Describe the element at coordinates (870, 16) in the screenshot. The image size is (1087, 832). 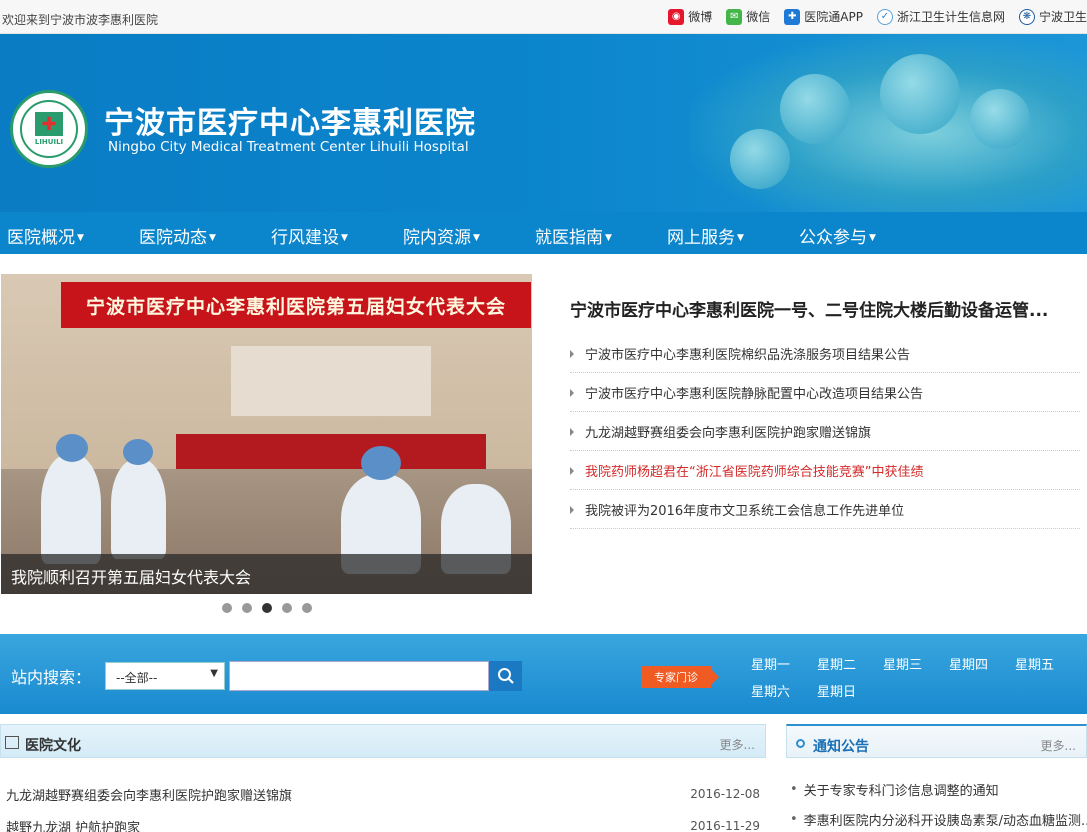
I see `top-links: ◉ 微博 ✉ 微信 ✚ 医院通APP ✓ 浙江卫生计生信息网 ❋ 宁波卫生` at that location.